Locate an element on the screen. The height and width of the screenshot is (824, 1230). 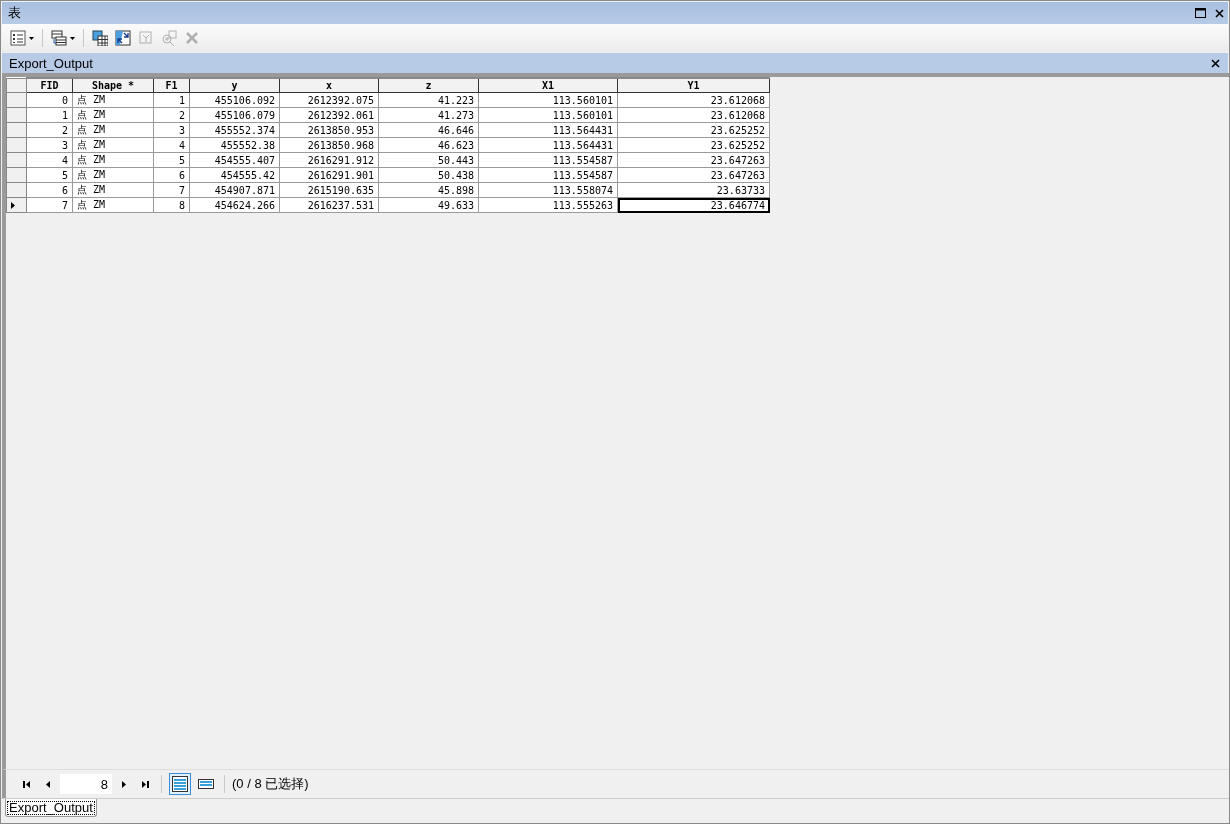
previous-record-icon is located at coordinates (48, 784).